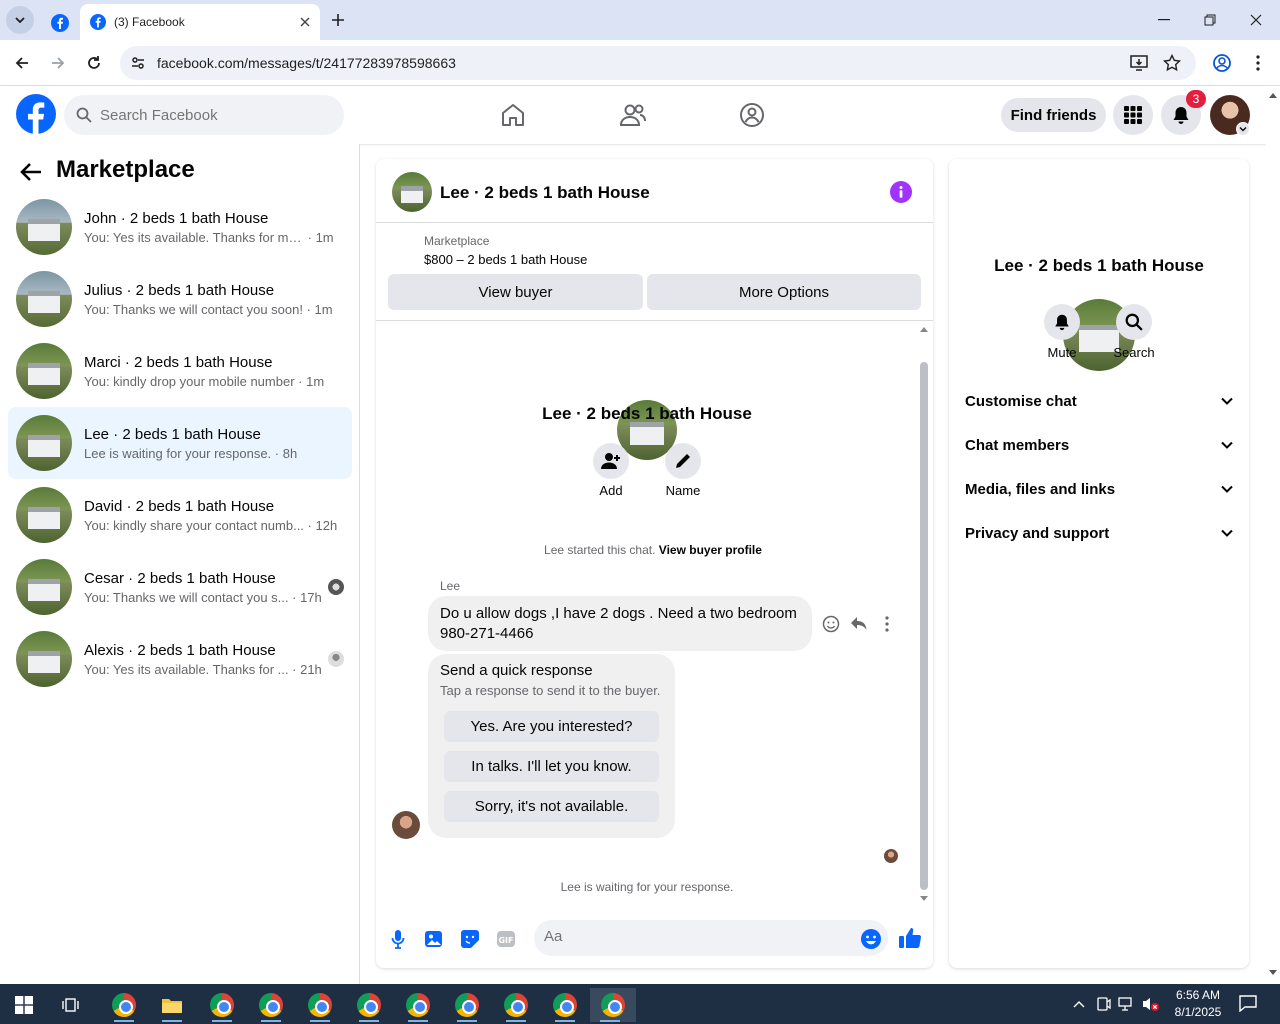 The image size is (1280, 1024). Describe the element at coordinates (871, 939) in the screenshot. I see `emoji-icon` at that location.